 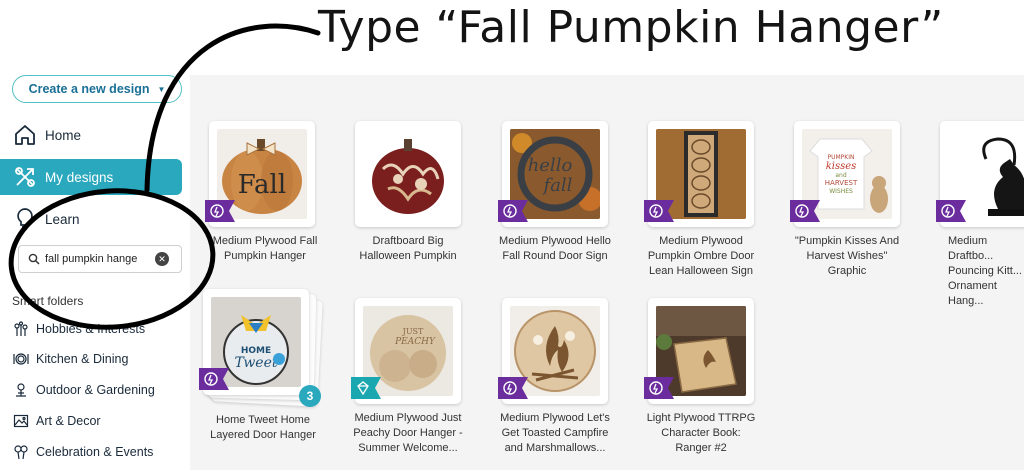 I want to click on art-icon, so click(x=21, y=421).